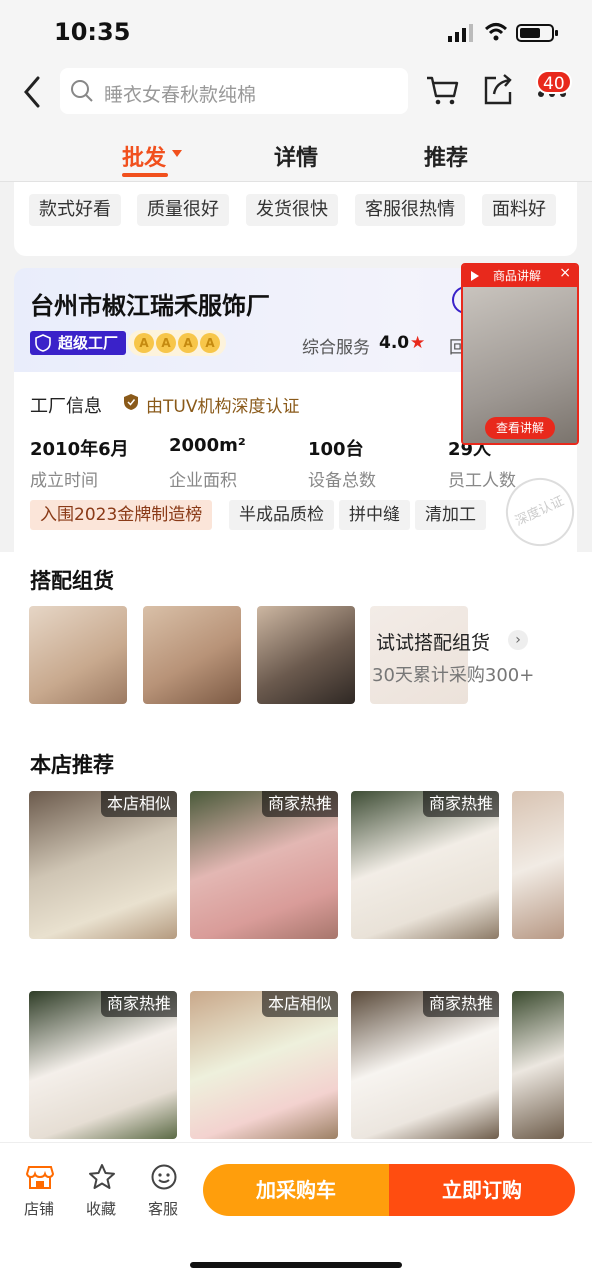 The height and width of the screenshot is (1280, 592). I want to click on service-label: 客服, so click(163, 1208).